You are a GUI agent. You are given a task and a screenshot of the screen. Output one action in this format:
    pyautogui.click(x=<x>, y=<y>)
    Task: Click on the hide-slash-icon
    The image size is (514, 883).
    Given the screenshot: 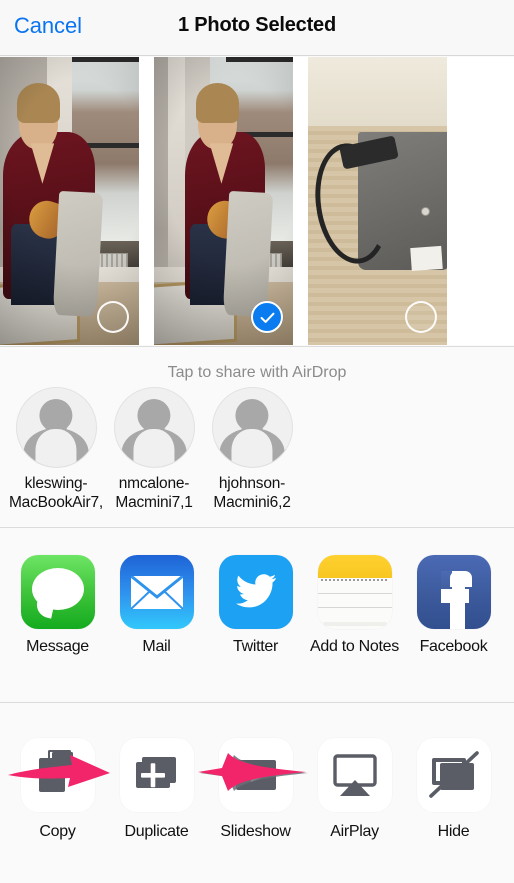 What is the action you would take?
    pyautogui.click(x=453, y=775)
    